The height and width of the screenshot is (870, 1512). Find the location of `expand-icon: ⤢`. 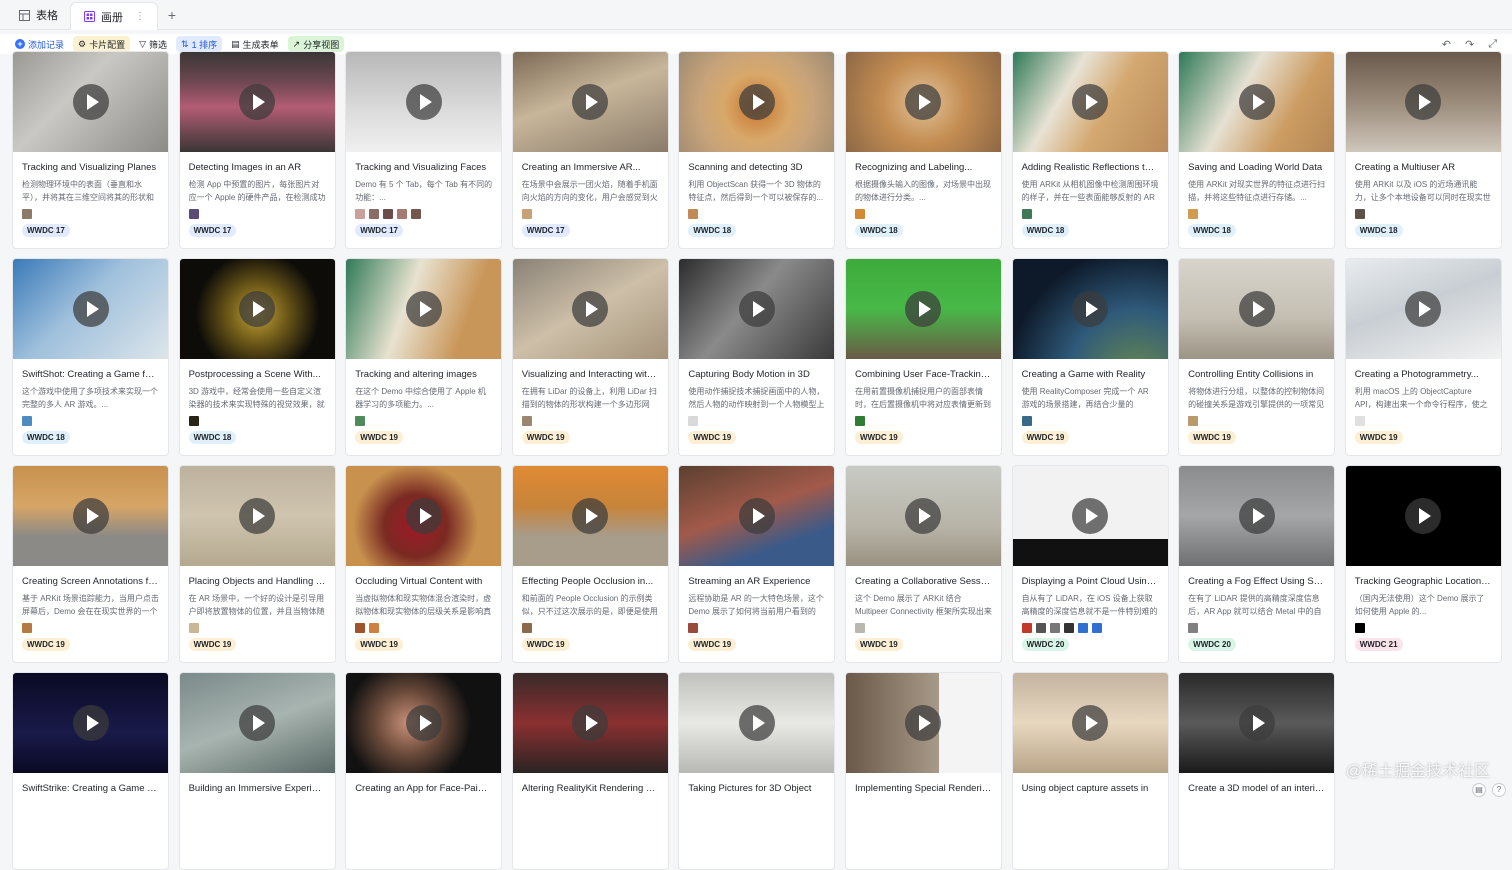

expand-icon: ⤢ is located at coordinates (1492, 44).